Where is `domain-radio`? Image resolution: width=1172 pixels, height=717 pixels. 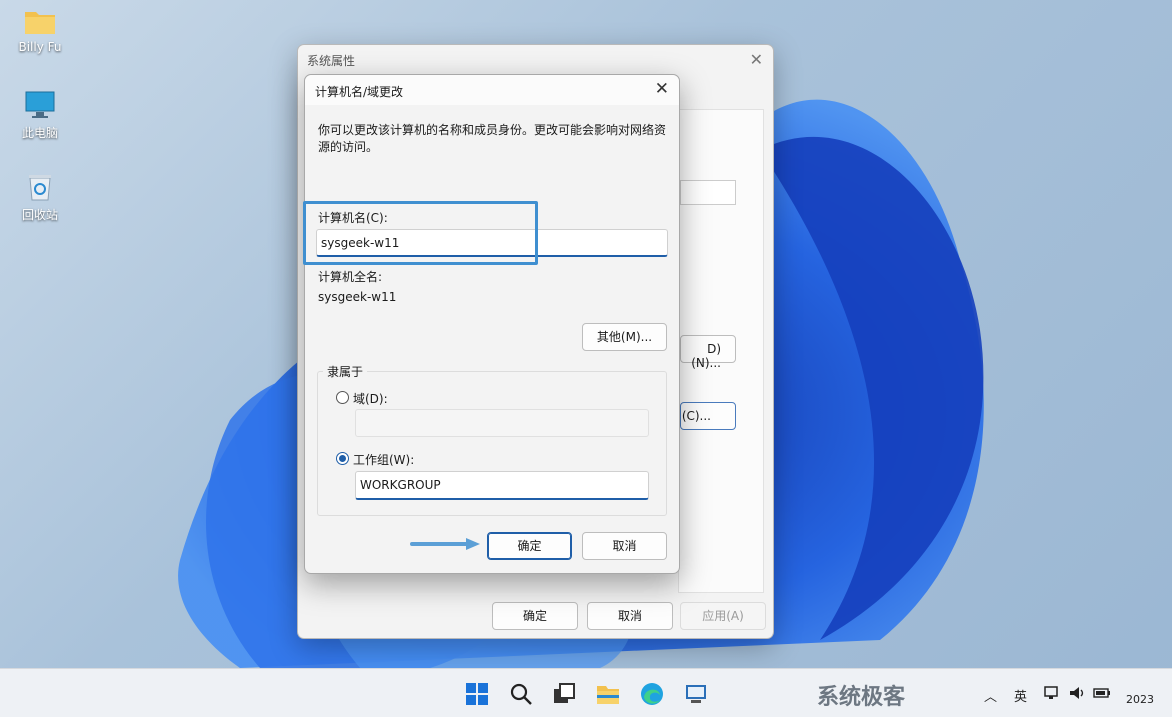 domain-radio is located at coordinates (342, 397).